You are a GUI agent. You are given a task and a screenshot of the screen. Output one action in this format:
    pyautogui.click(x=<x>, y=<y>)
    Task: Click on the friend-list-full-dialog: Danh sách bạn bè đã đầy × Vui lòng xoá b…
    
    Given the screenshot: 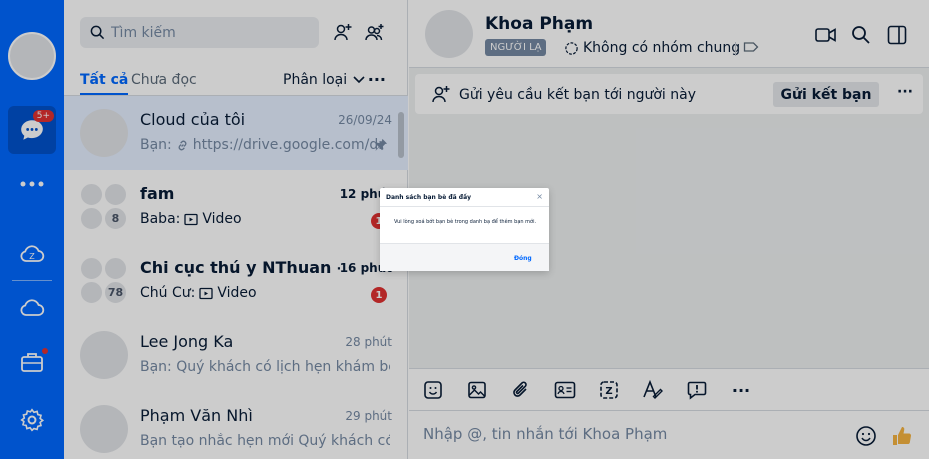 What is the action you would take?
    pyautogui.click(x=464, y=229)
    